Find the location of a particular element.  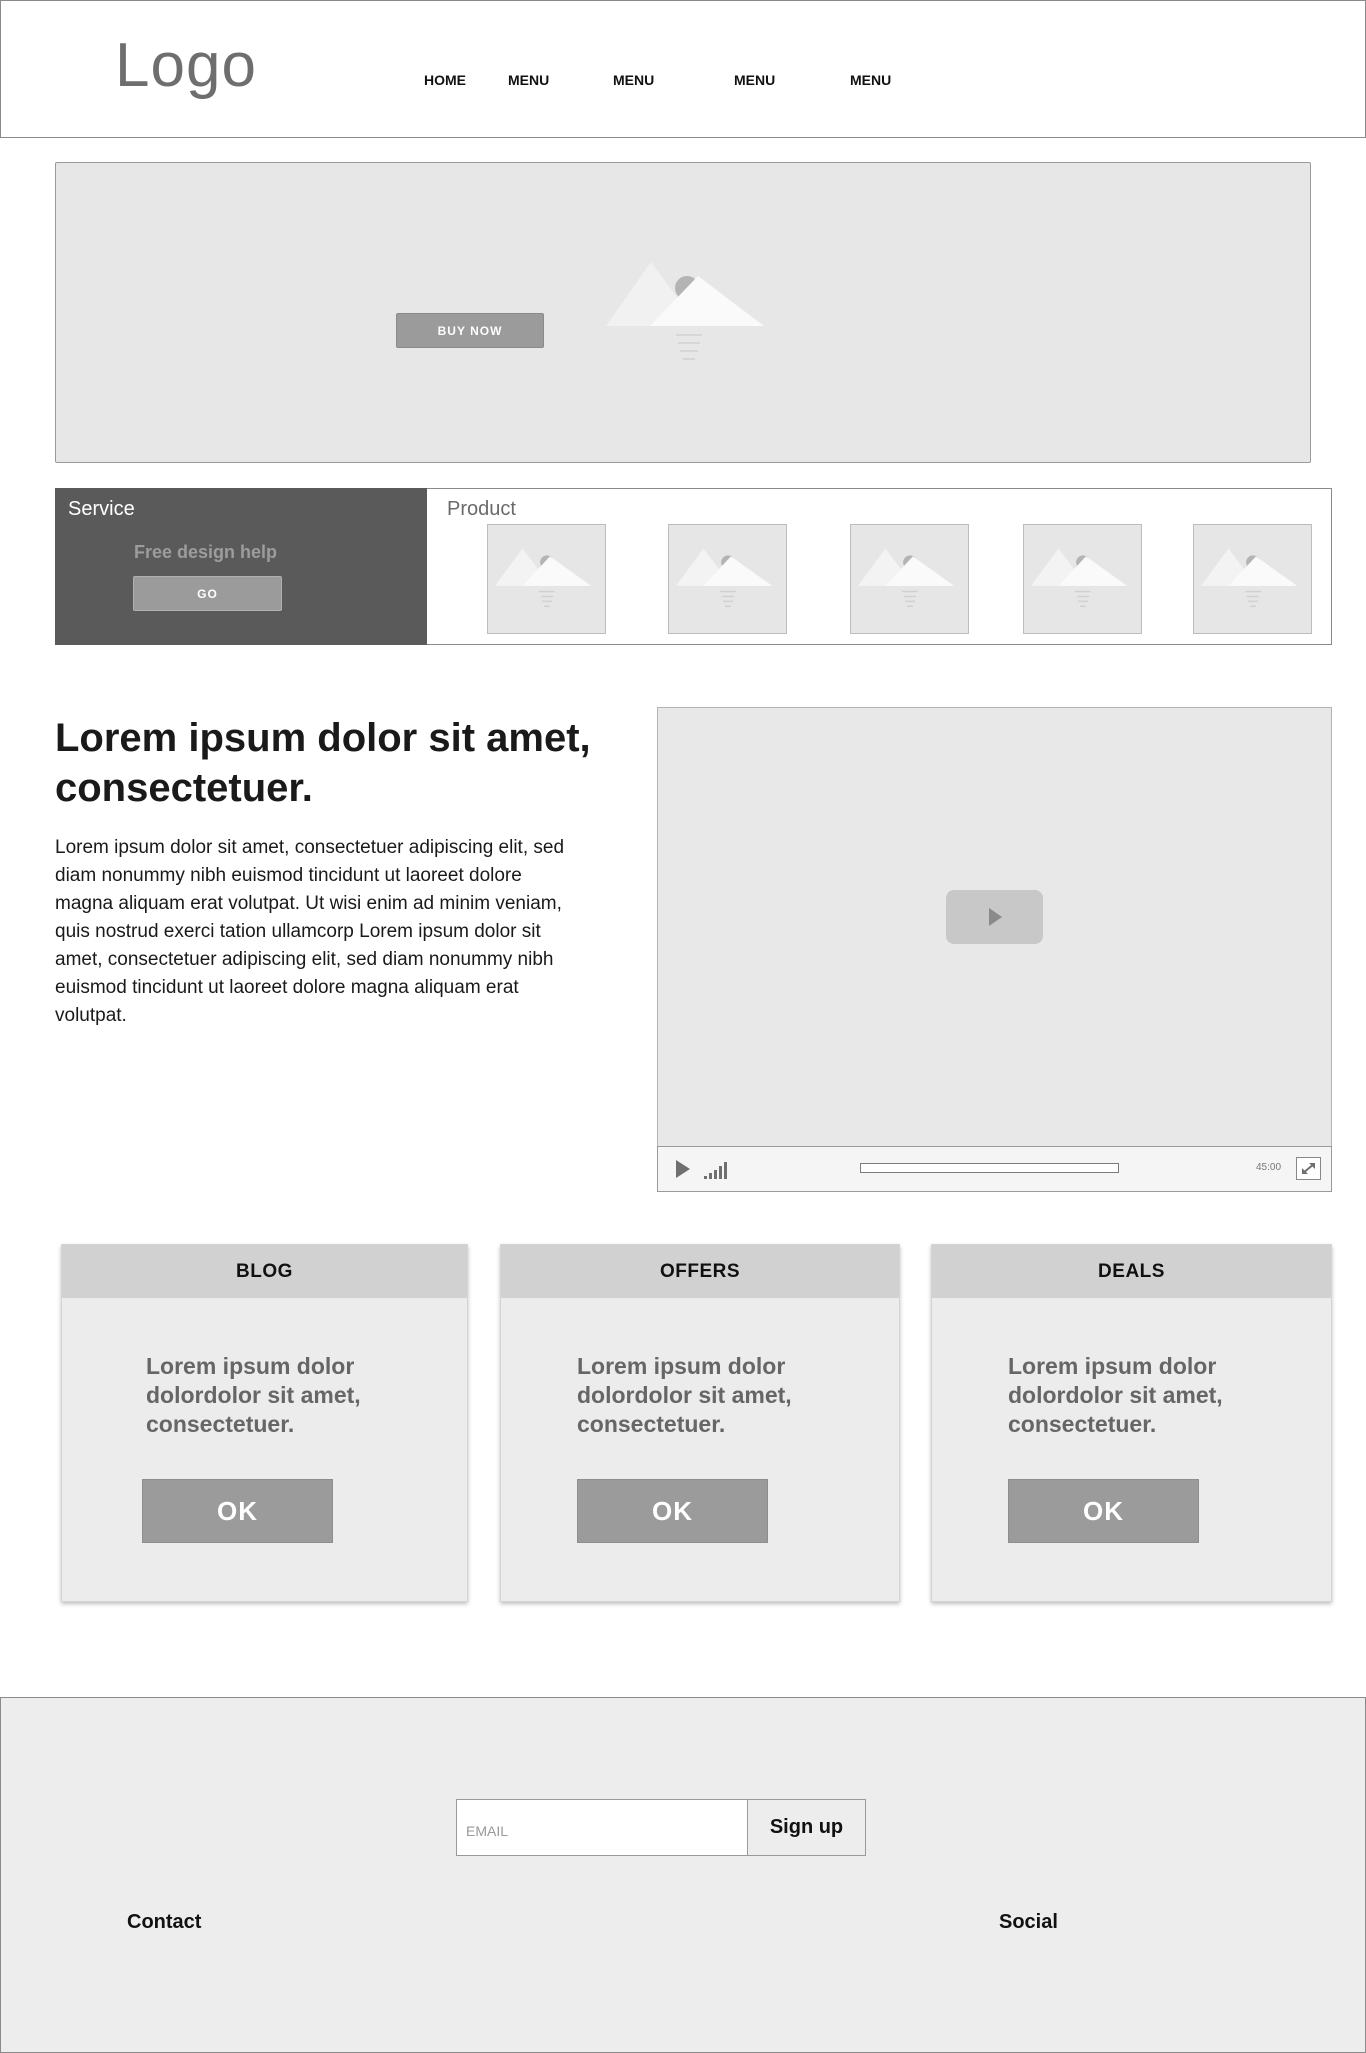

nav-item-menu-2: MENU is located at coordinates (633, 80).